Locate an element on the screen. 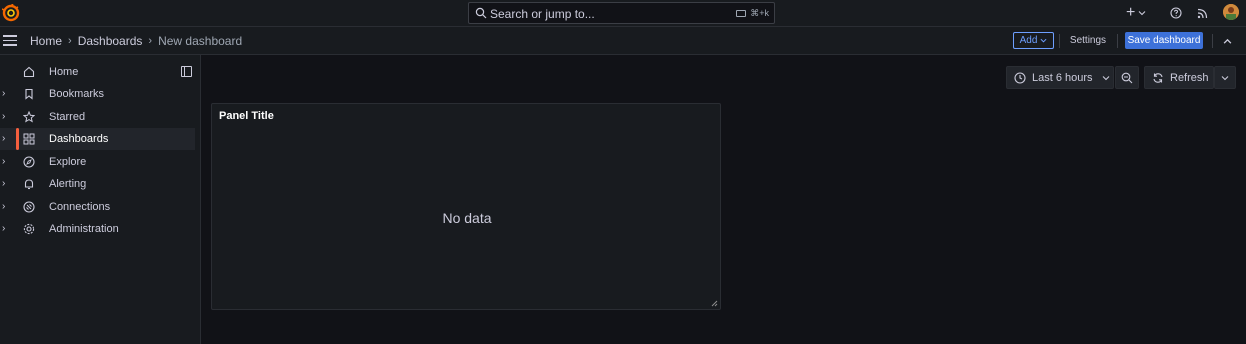 This screenshot has height=344, width=1246. user-avatar is located at coordinates (1231, 12).